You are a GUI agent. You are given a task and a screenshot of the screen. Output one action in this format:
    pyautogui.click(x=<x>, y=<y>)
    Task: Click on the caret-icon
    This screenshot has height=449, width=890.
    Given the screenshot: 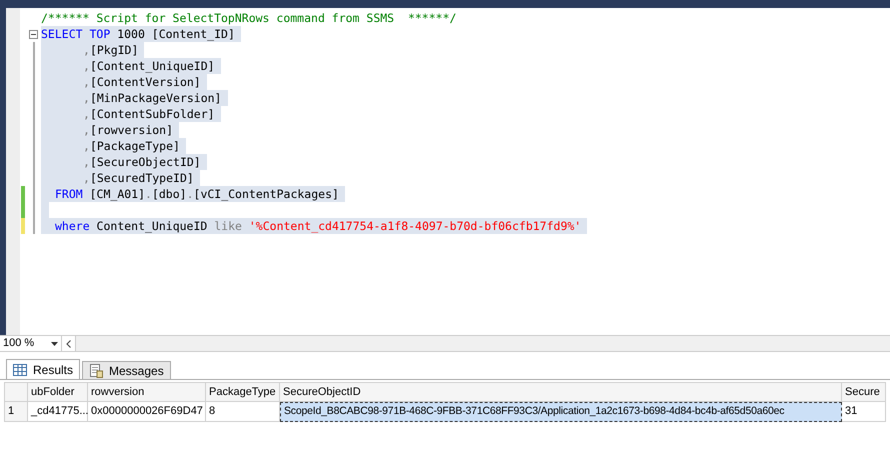 What is the action you would take?
    pyautogui.click(x=54, y=344)
    